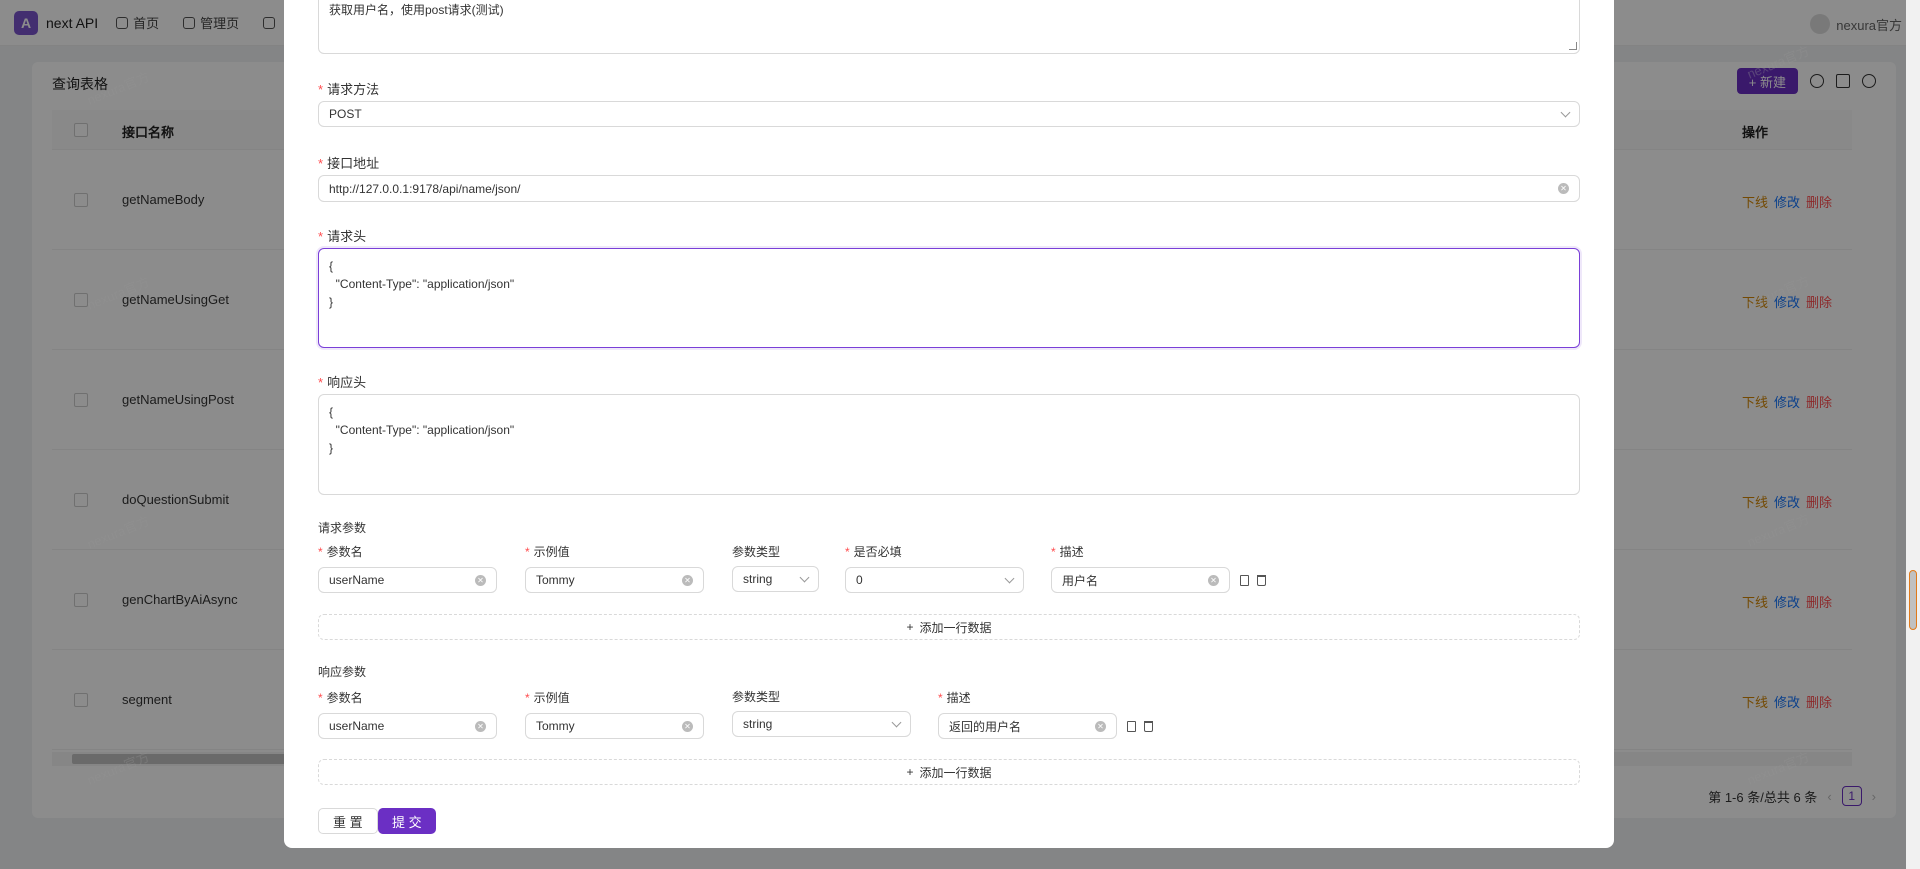  What do you see at coordinates (1573, 46) in the screenshot?
I see `resize-handle-icon` at bounding box center [1573, 46].